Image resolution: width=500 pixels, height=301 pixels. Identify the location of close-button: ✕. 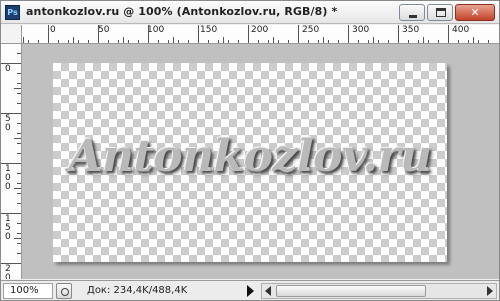
(475, 12).